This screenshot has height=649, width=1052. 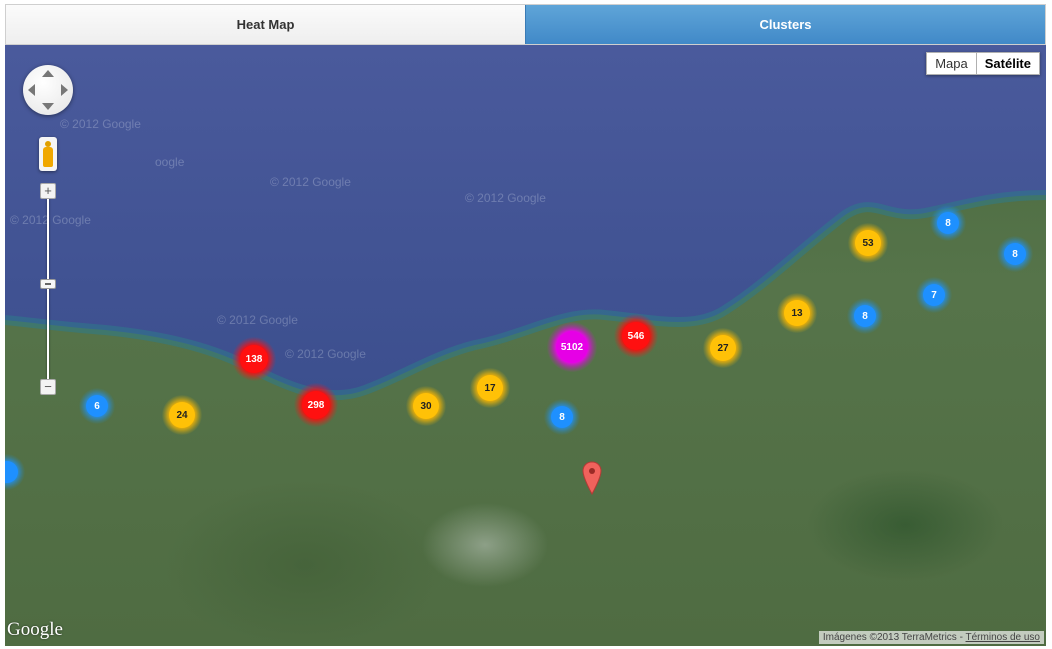 I want to click on pan-right-icon, so click(x=64, y=90).